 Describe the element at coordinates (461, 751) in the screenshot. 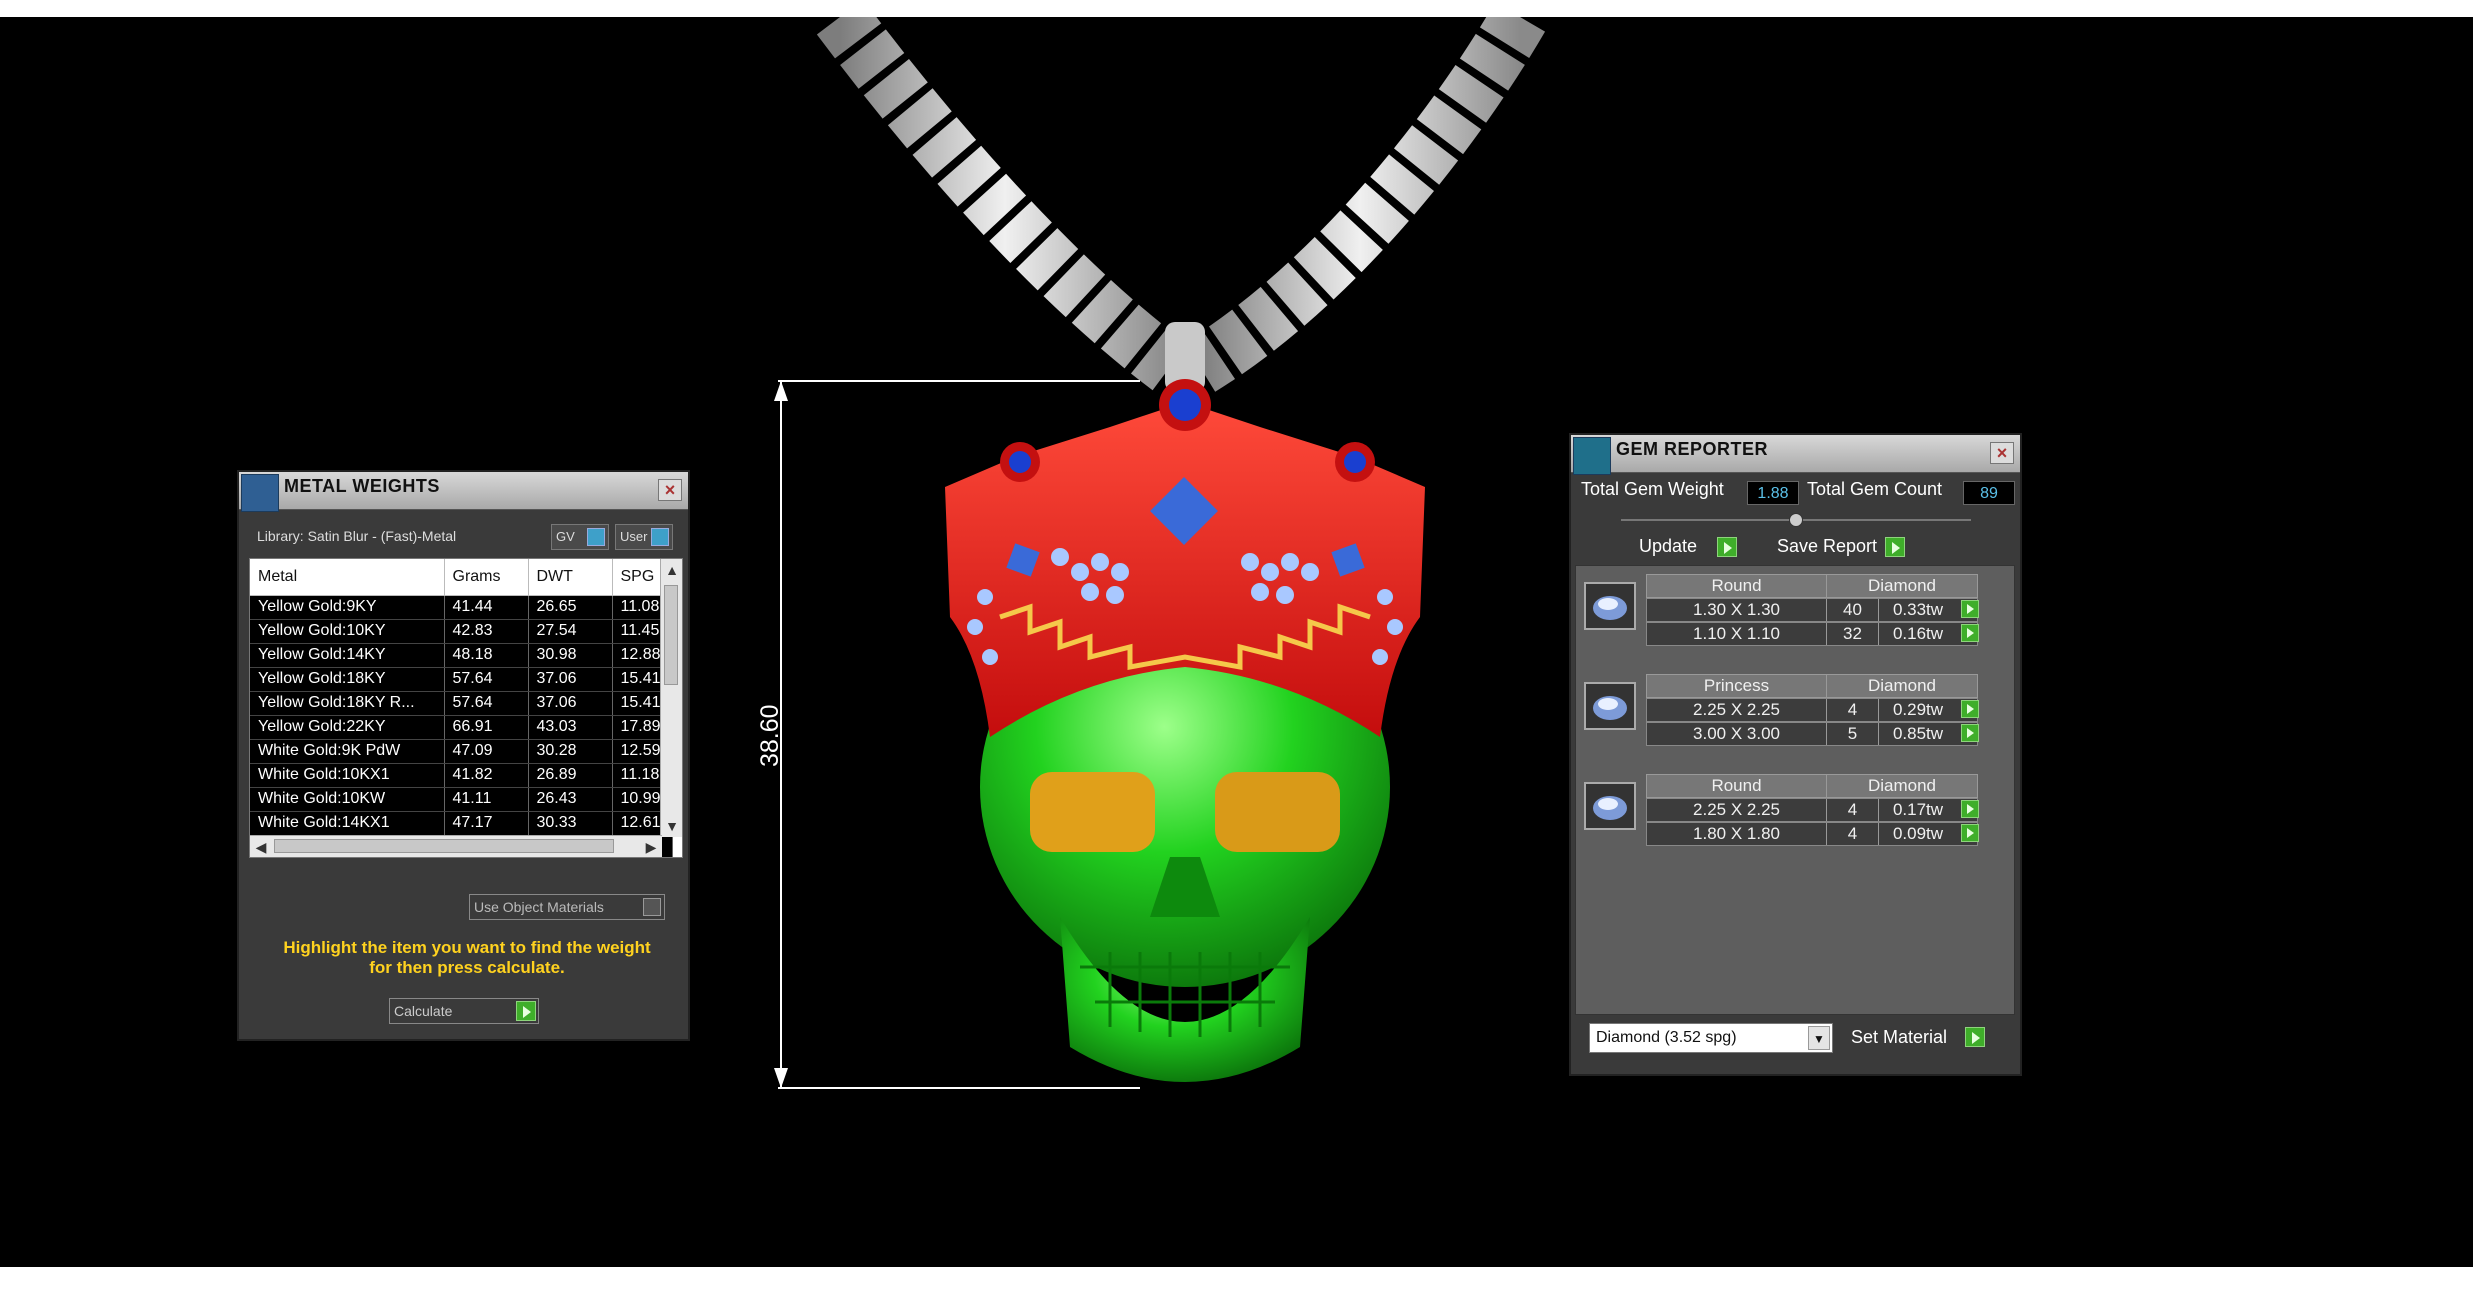

I see `table-row: White Gold:9K PdW 47.09 30.28 12.59` at that location.